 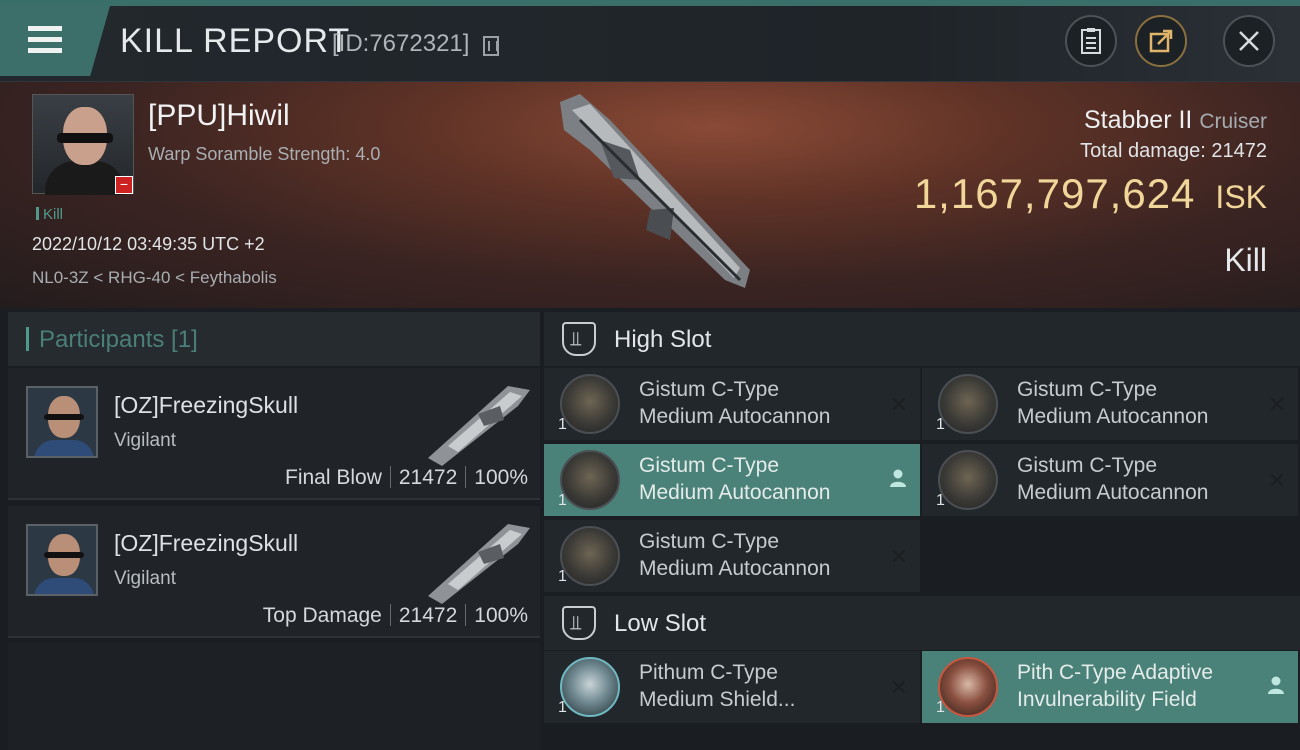 I want to click on kill-location: NL0-3Z < RHG-40 < Feythabolis, so click(x=154, y=277).